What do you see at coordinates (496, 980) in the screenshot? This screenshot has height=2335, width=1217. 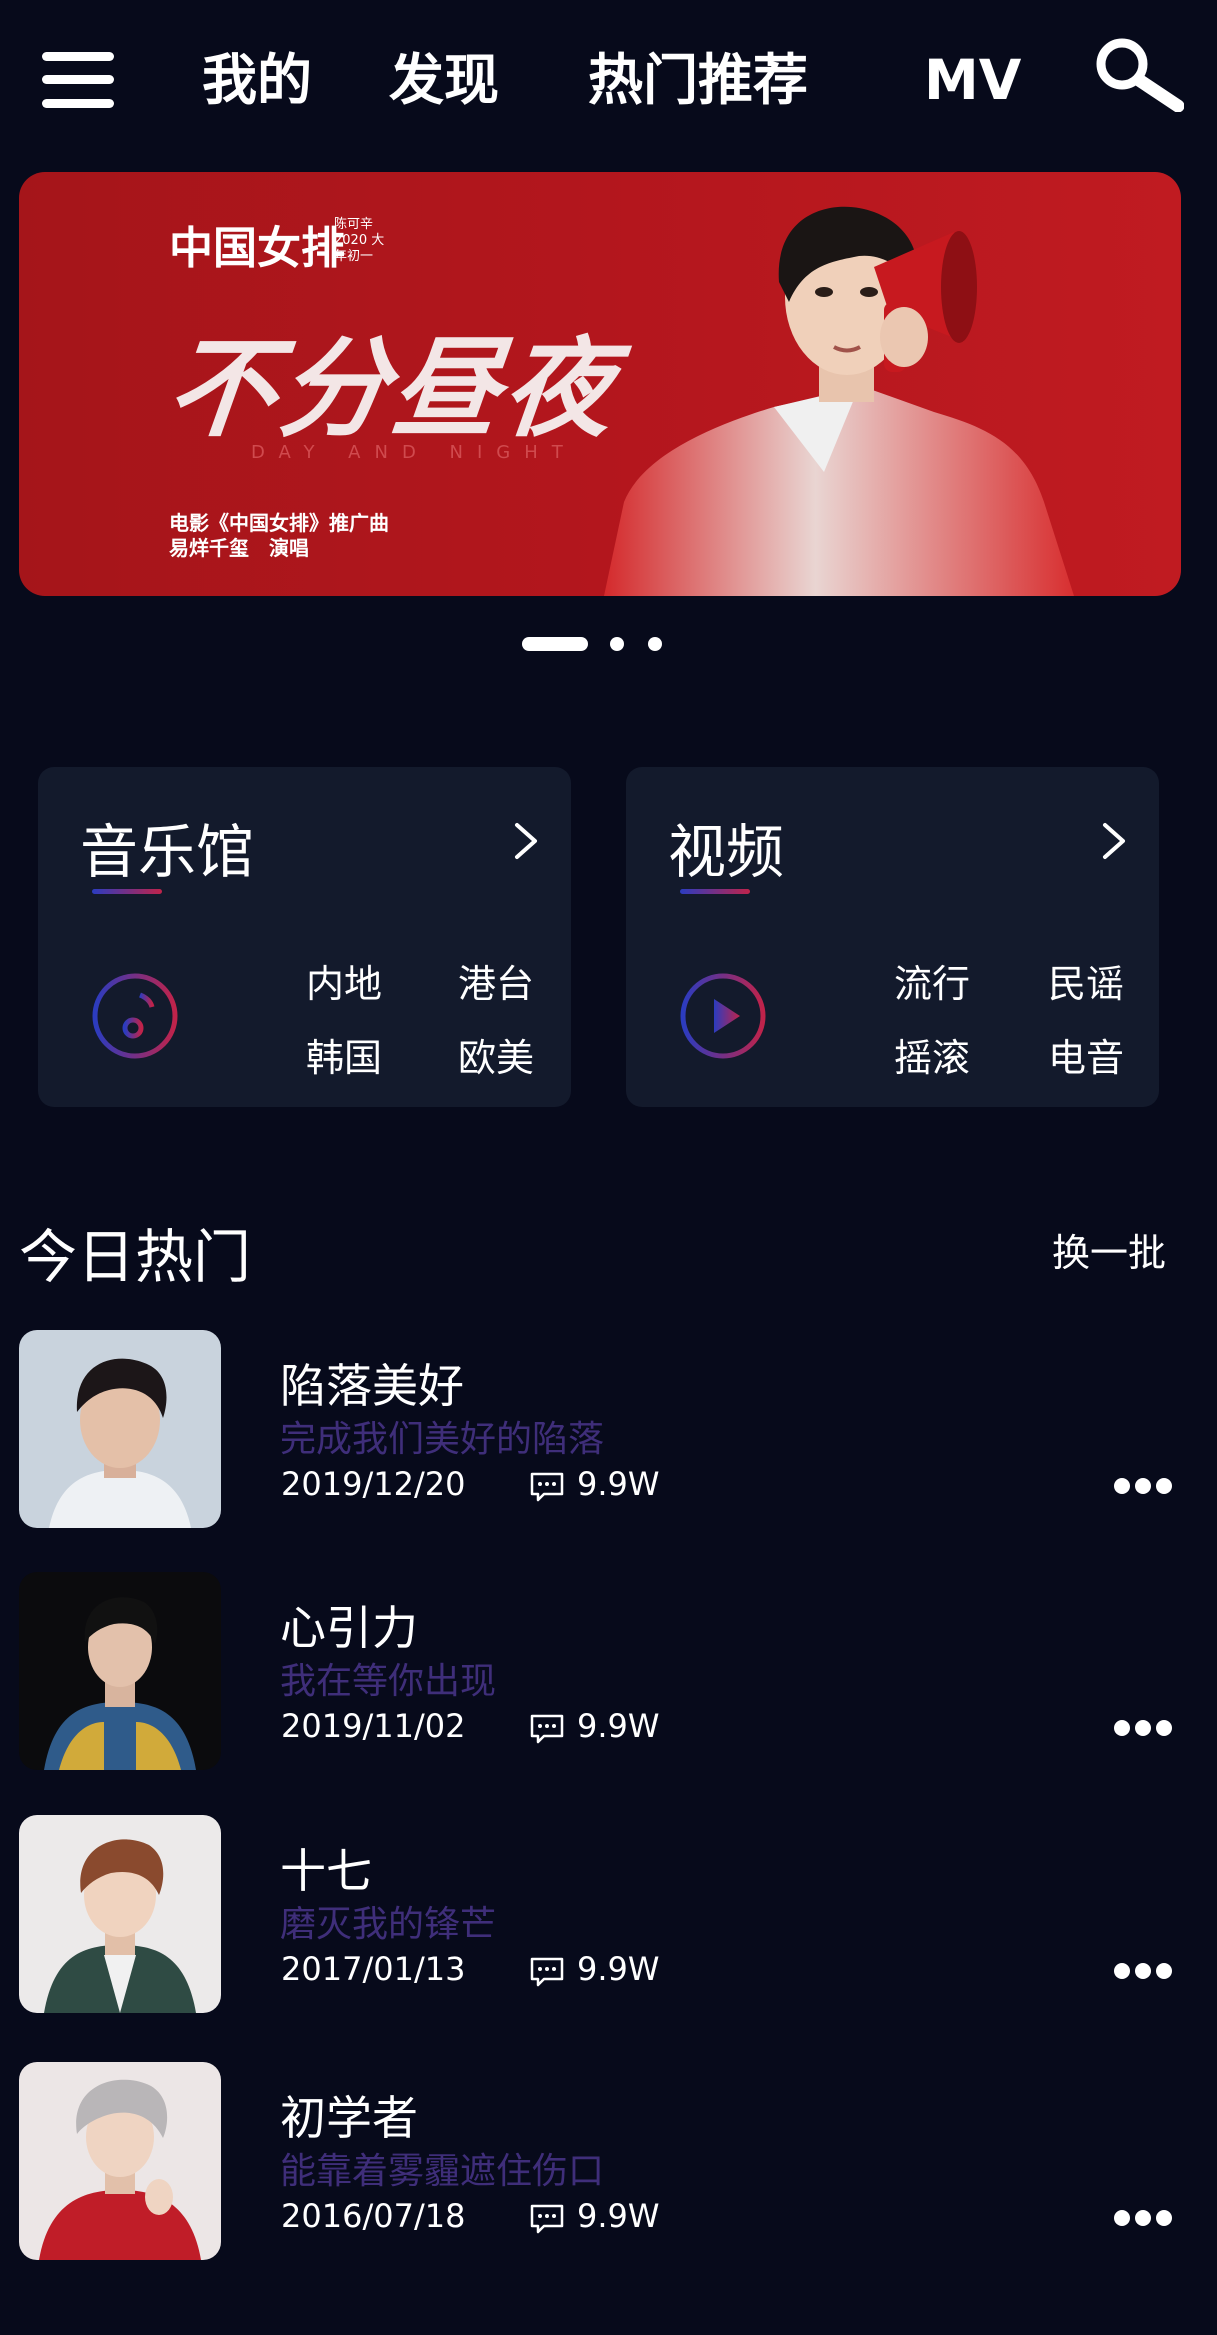 I see `category-hk-tw: 港台` at bounding box center [496, 980].